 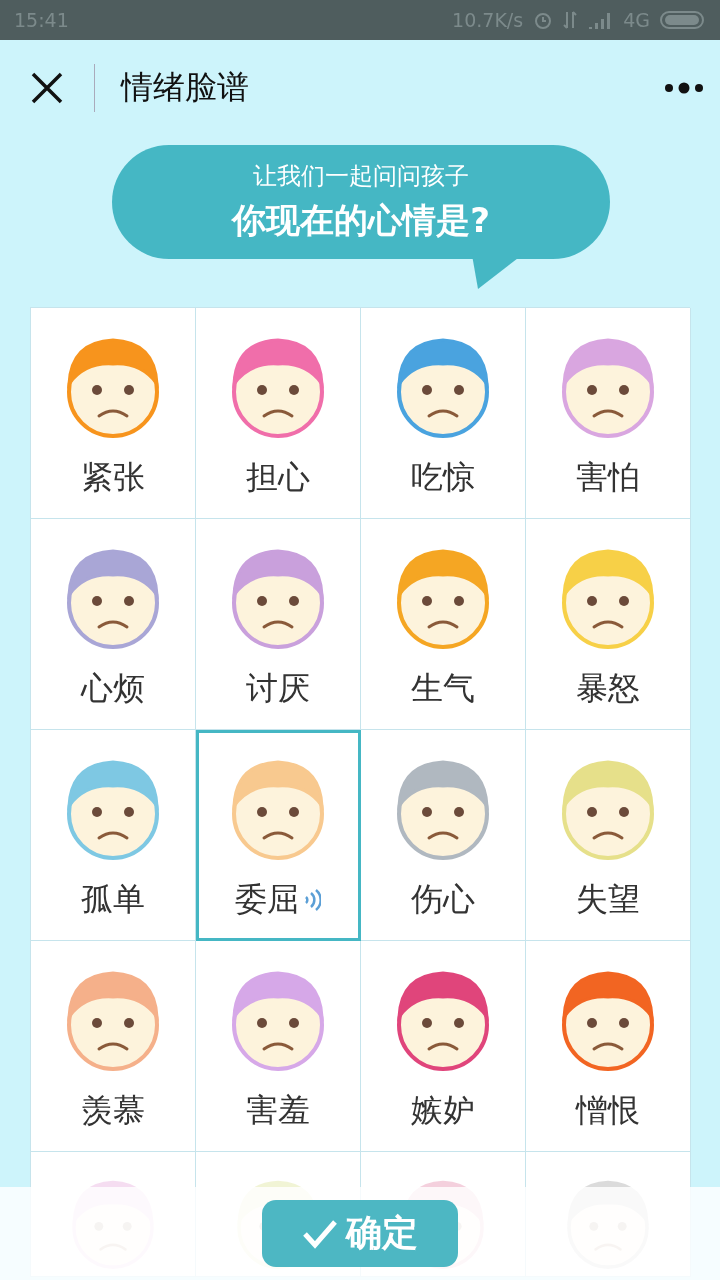 I want to click on emotion-label: 担心, so click(x=278, y=477).